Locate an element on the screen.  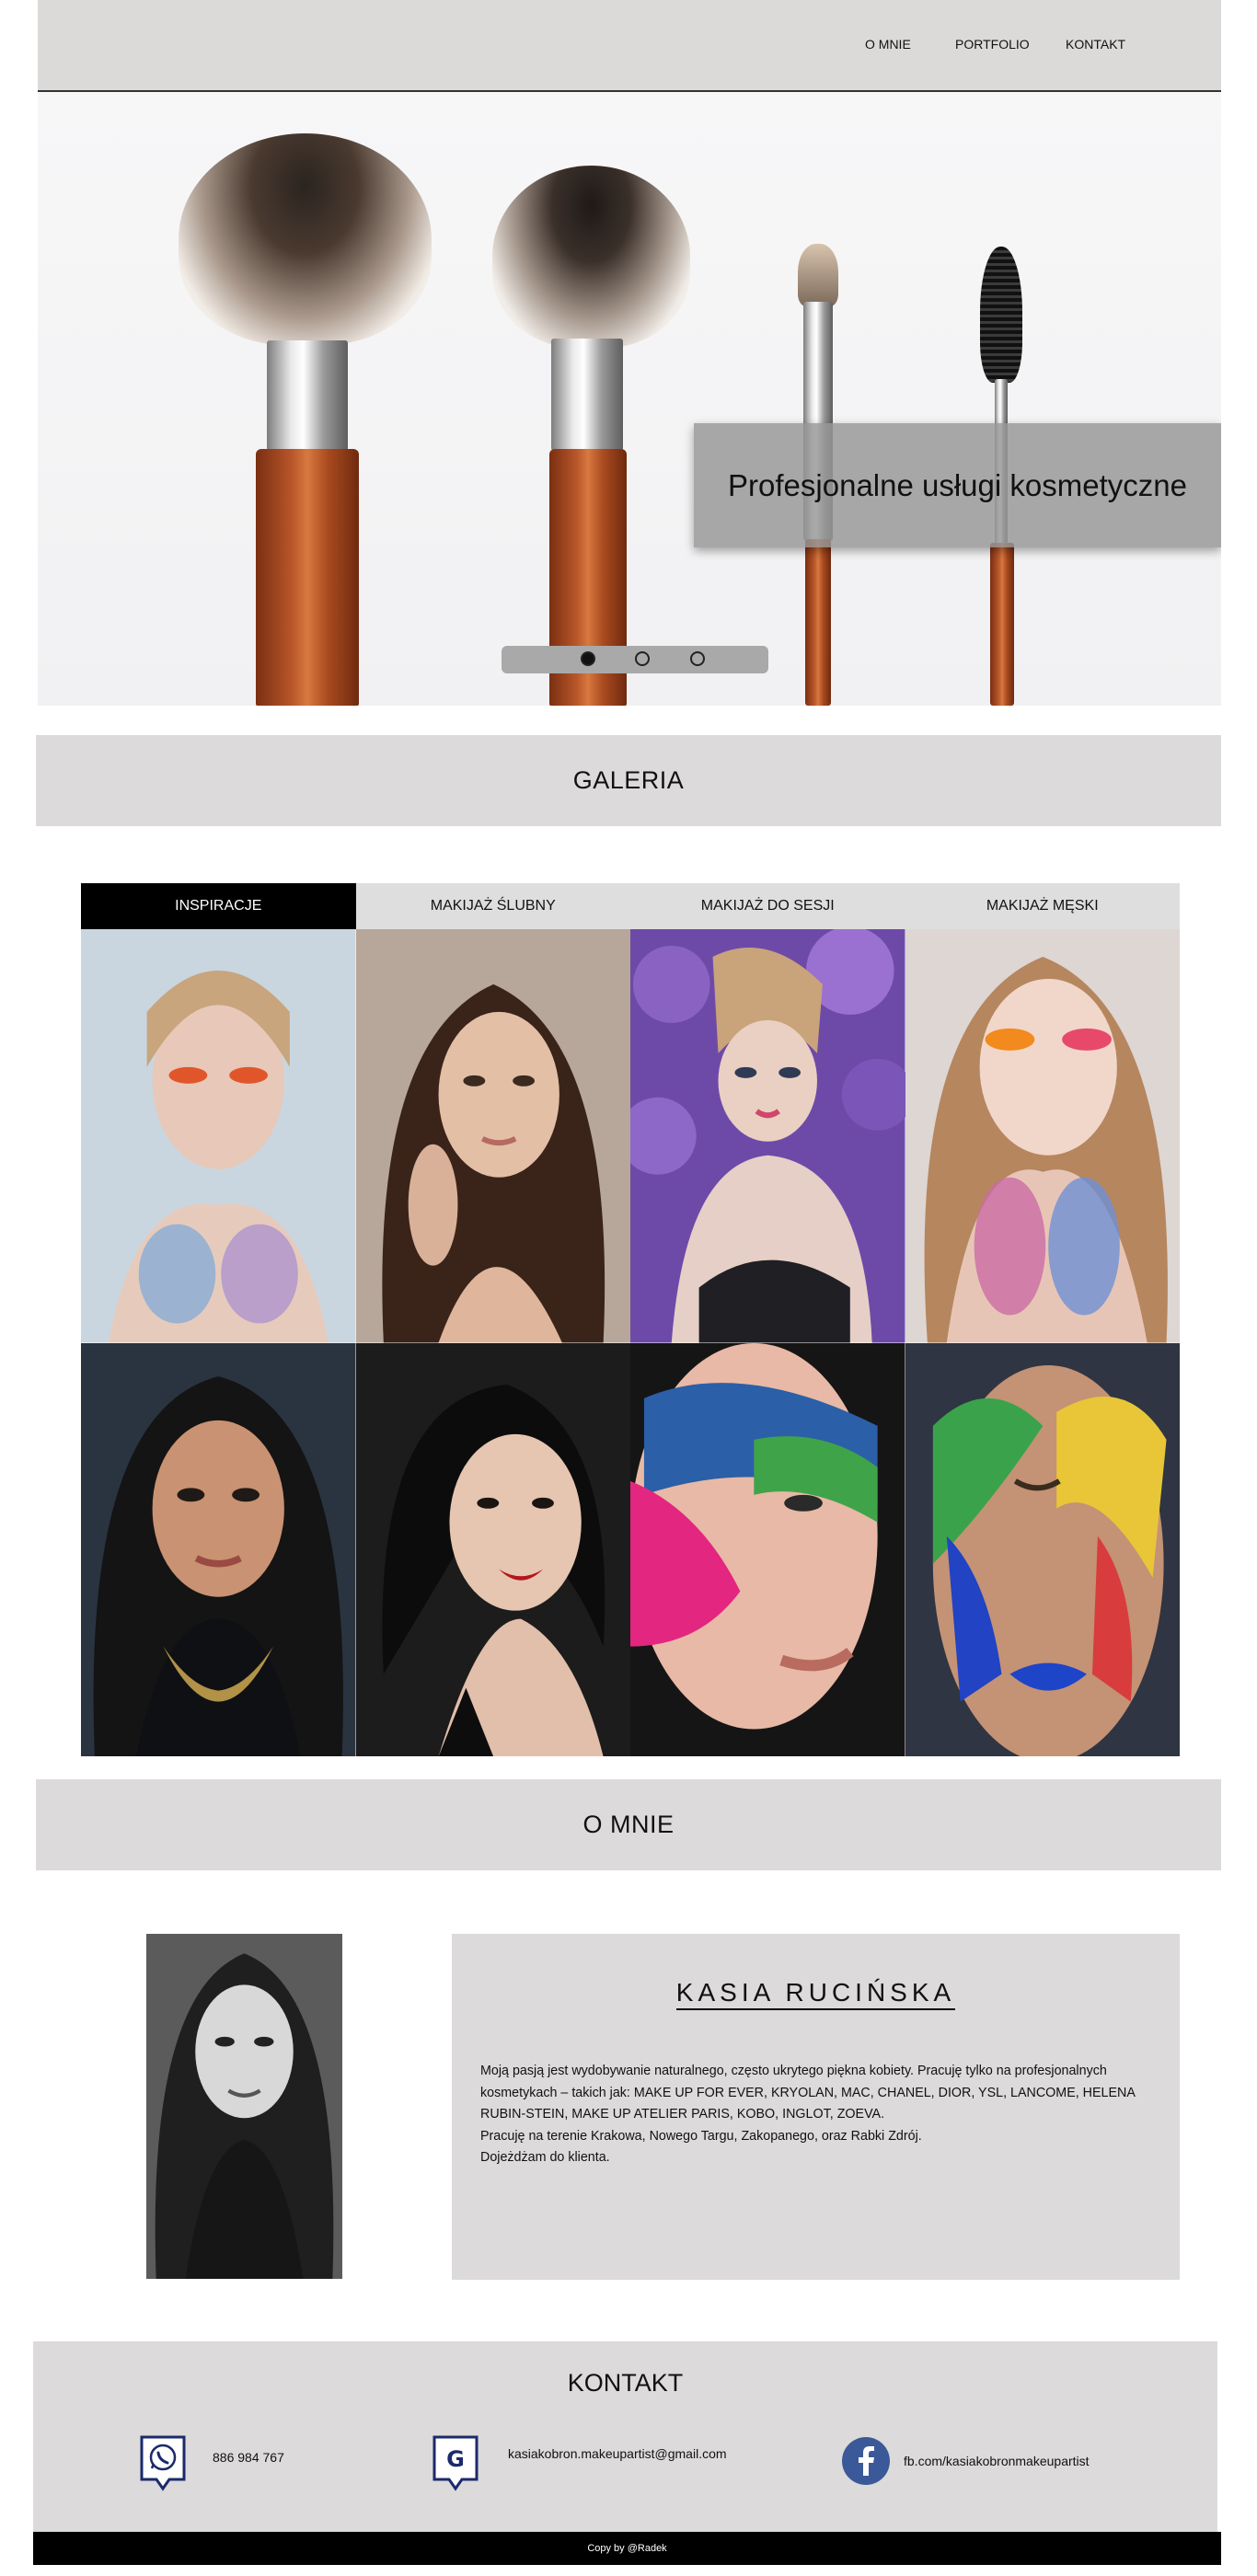
slider-pagination is located at coordinates (635, 659).